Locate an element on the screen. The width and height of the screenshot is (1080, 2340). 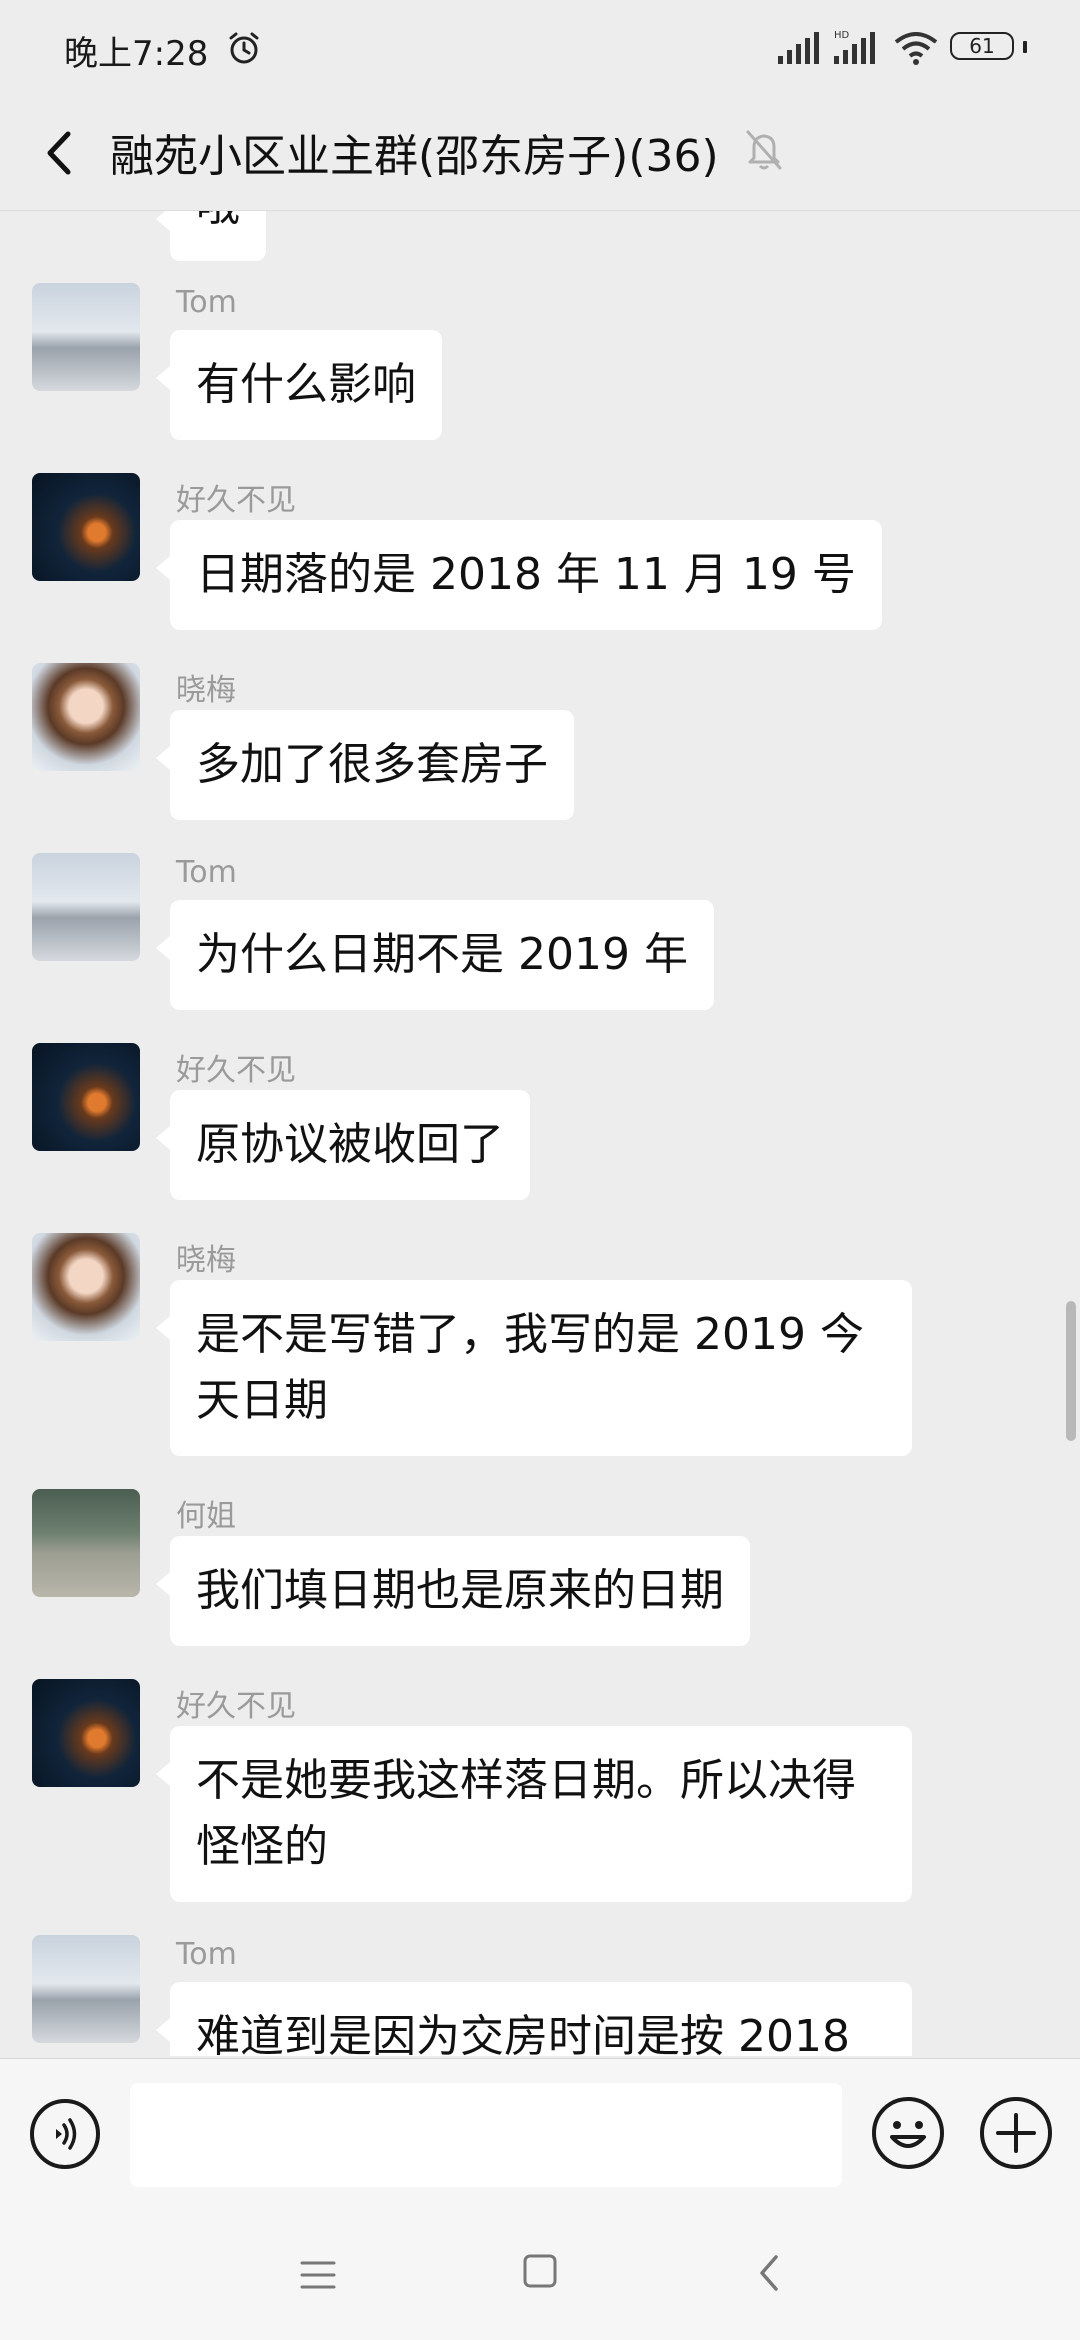
message-bubble: 我们填日期也是原来的日期 is located at coordinates (453, 1591).